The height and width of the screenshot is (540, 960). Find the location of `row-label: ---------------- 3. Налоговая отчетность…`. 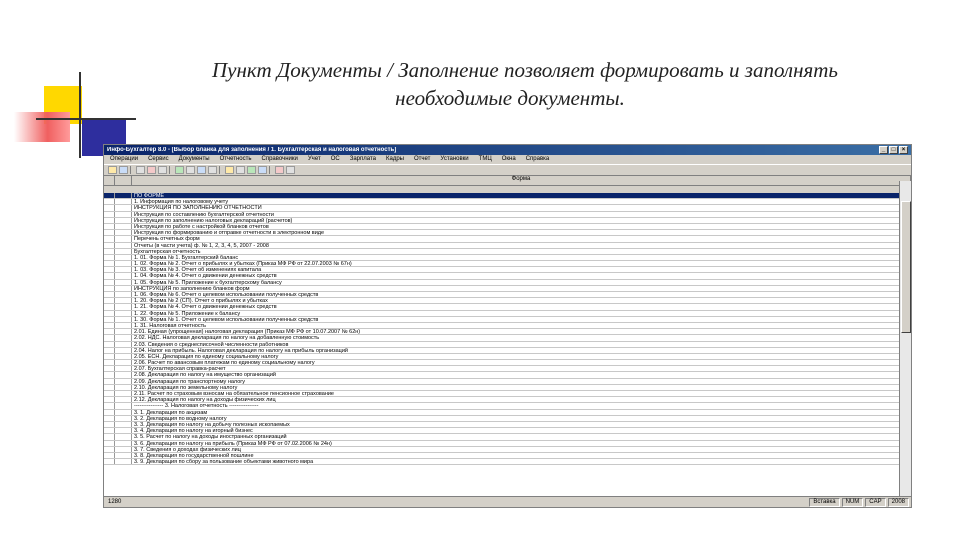

row-label: ---------------- 3. Налоговая отчетность… is located at coordinates (196, 406).